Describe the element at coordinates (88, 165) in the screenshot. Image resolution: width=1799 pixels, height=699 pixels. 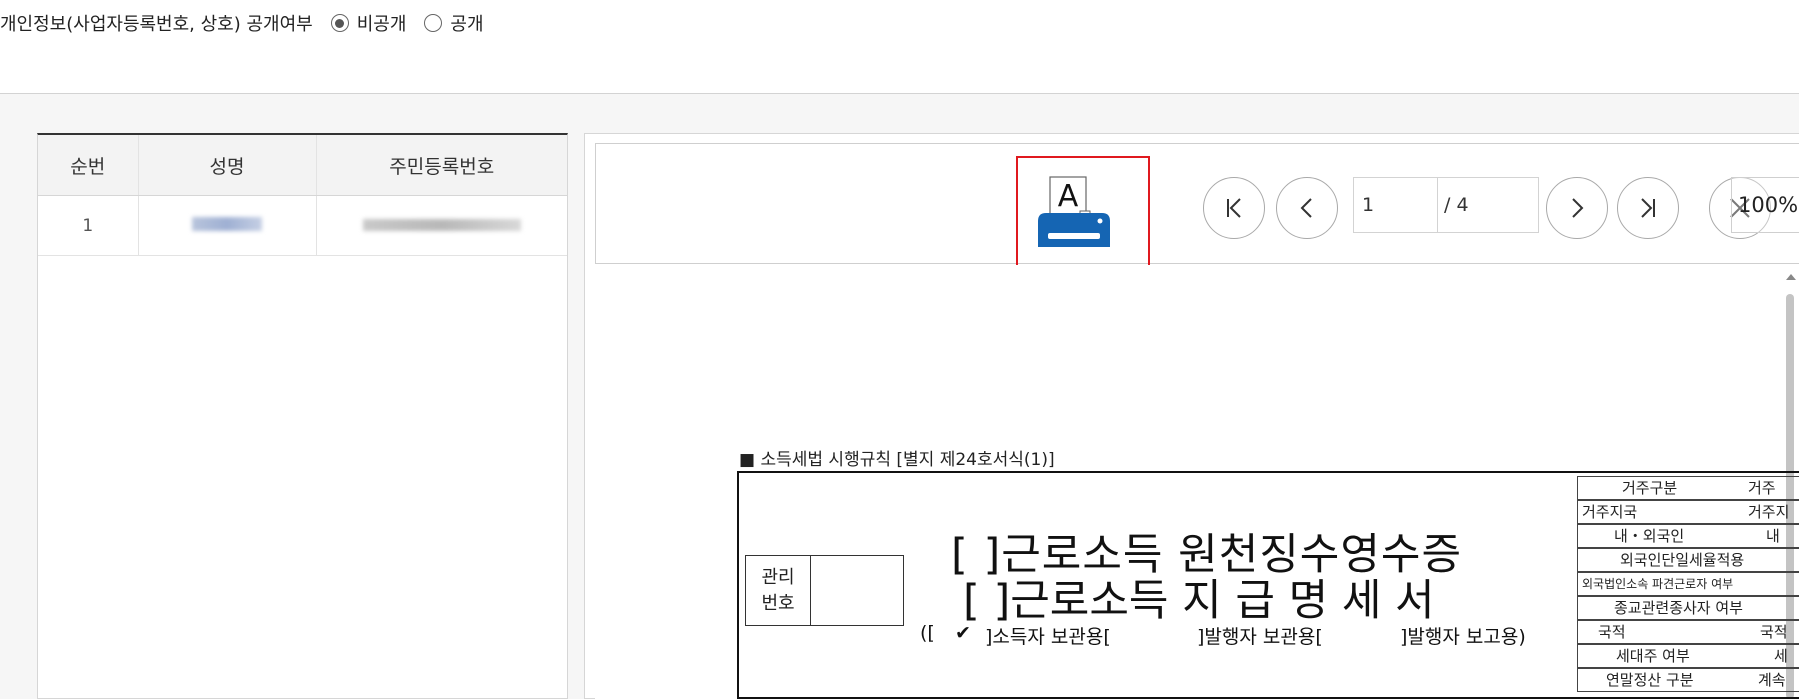
I see `column-header-no: 순번` at that location.